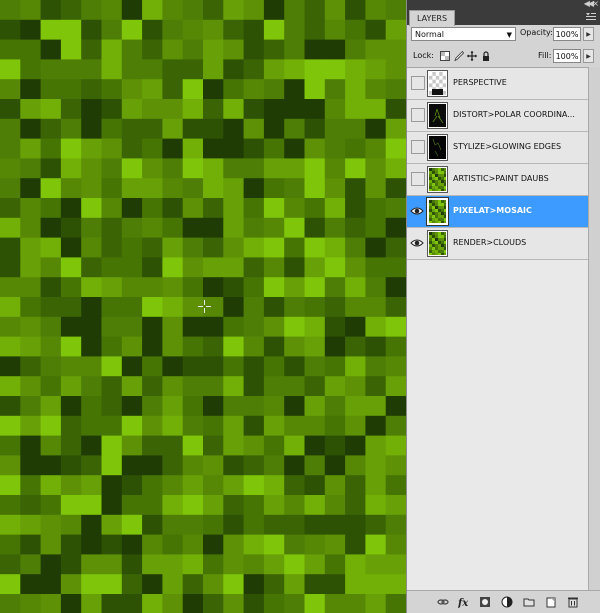 This screenshot has height=613, width=600. Describe the element at coordinates (594, 328) in the screenshot. I see `layer-list-scrollbar` at that location.